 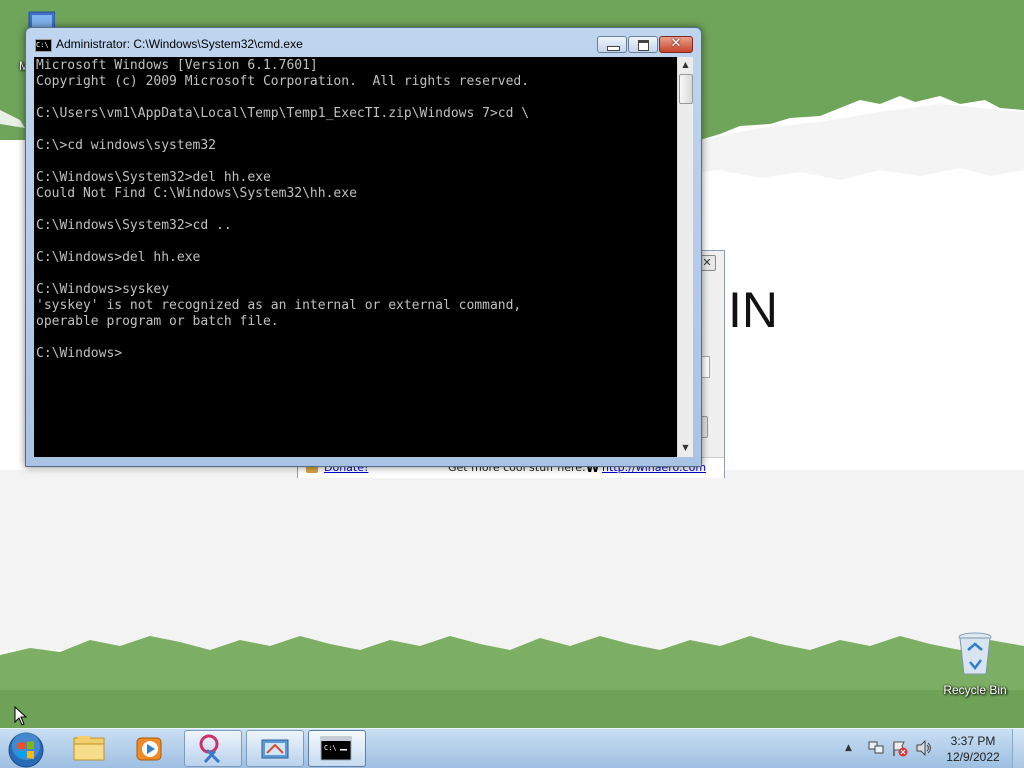 I want to click on mouse-cursor-icon, so click(x=21, y=716).